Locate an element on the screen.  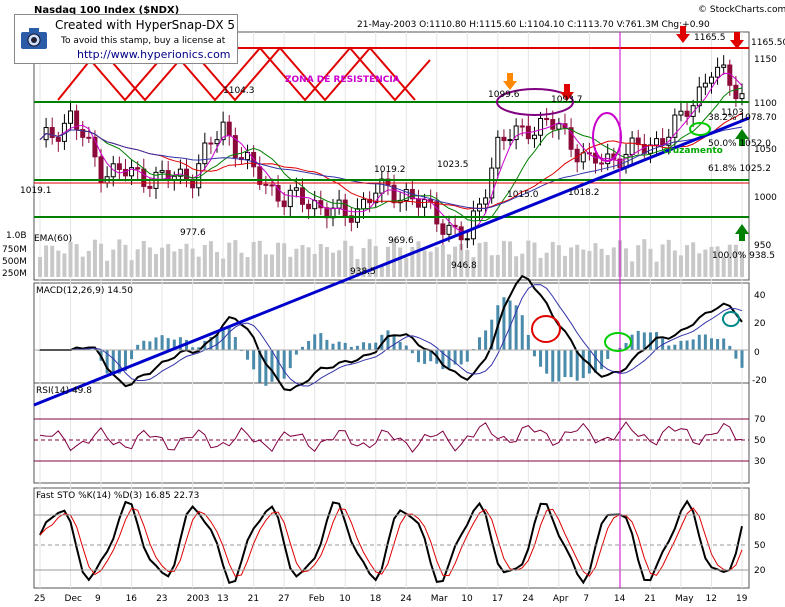
fib-label-1000: 100.0% 938.5 is located at coordinates (743, 256).